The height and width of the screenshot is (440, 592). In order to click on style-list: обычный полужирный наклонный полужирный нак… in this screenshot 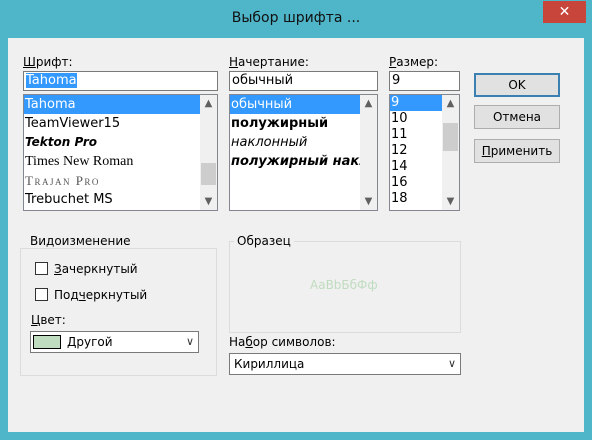, I will do `click(303, 152)`.